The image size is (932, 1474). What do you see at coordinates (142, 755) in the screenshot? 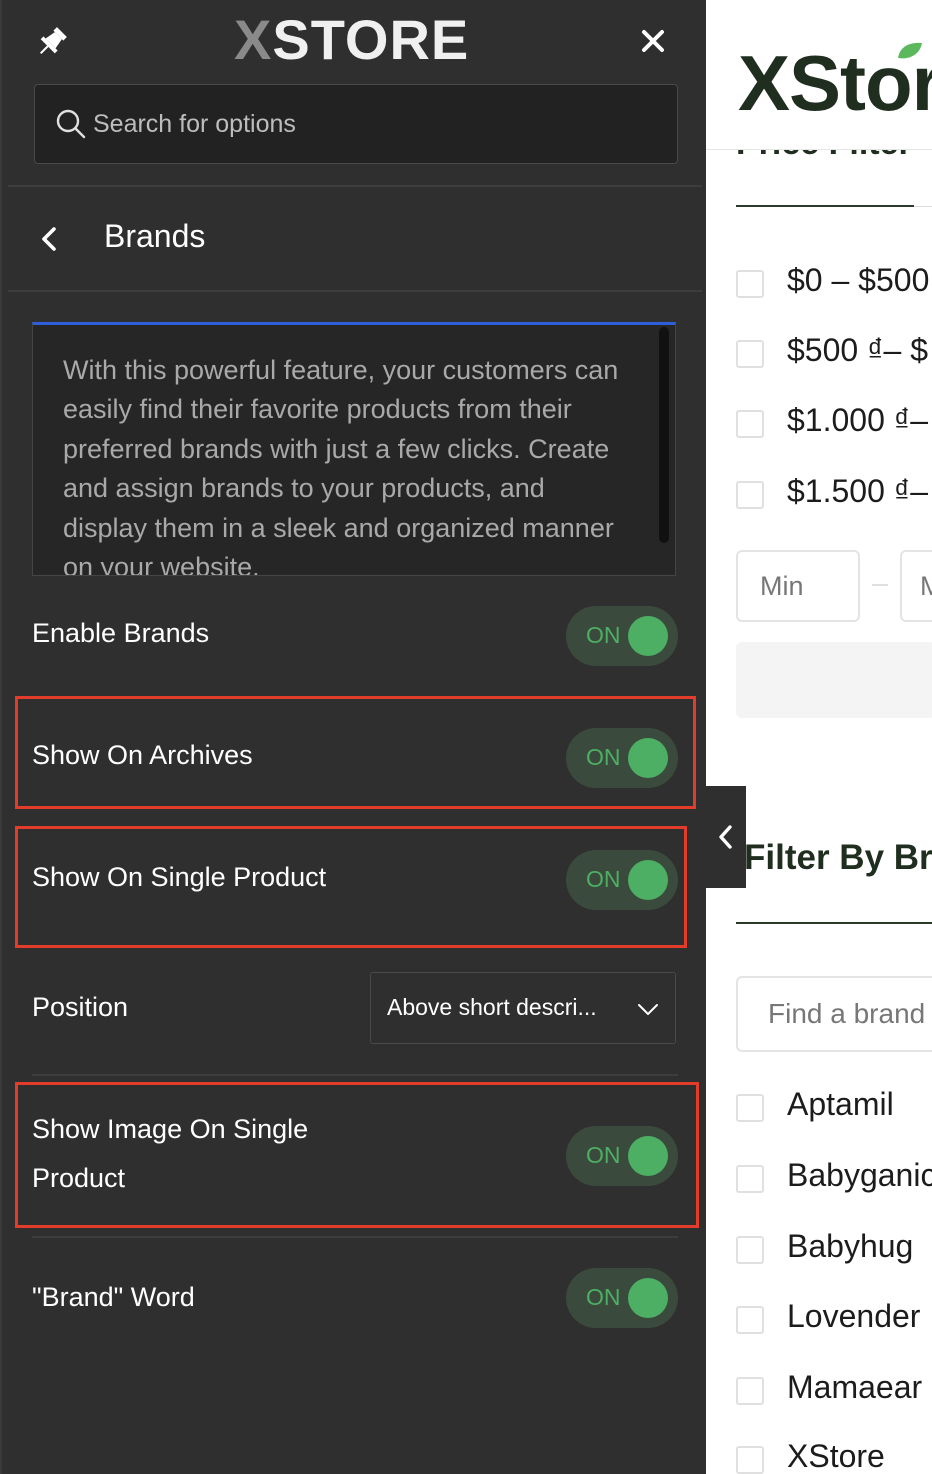
I see `show-on-archives-label: Show On Archives` at bounding box center [142, 755].